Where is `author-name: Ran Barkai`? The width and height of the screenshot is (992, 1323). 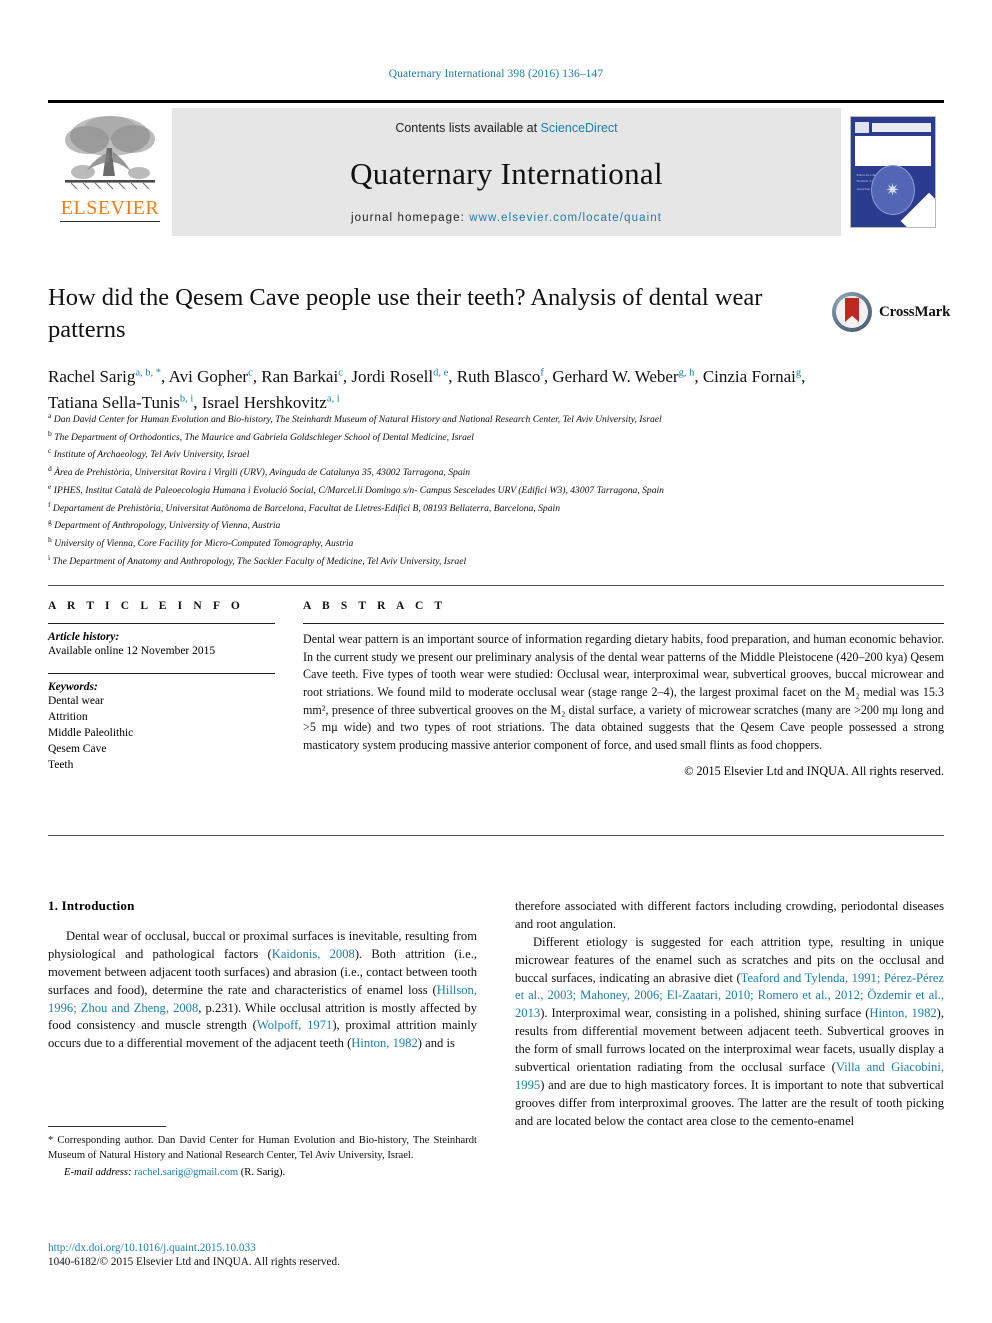 author-name: Ran Barkai is located at coordinates (300, 376).